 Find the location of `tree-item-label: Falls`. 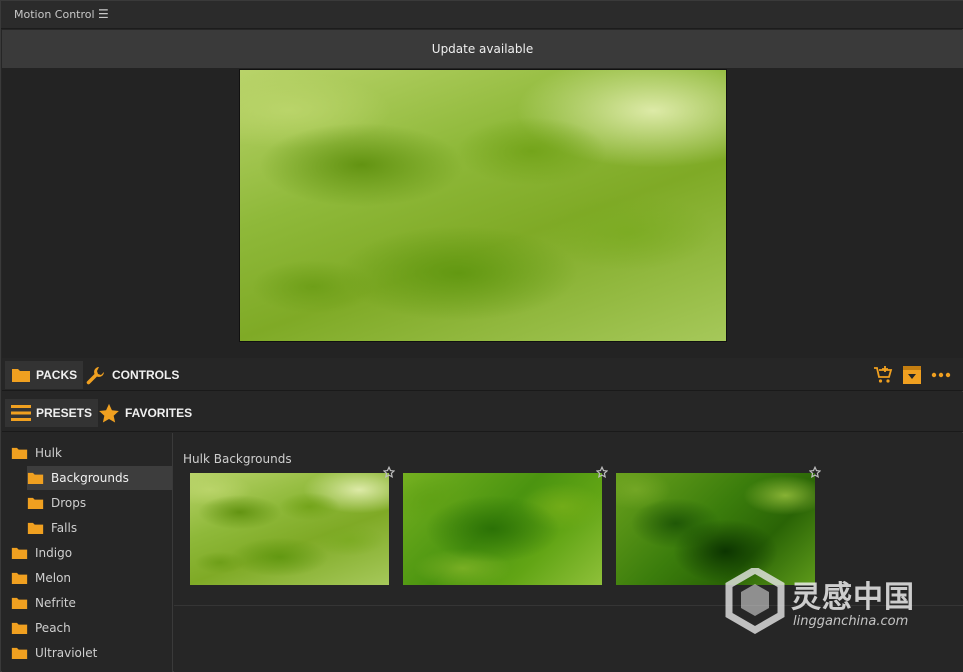

tree-item-label: Falls is located at coordinates (64, 528).